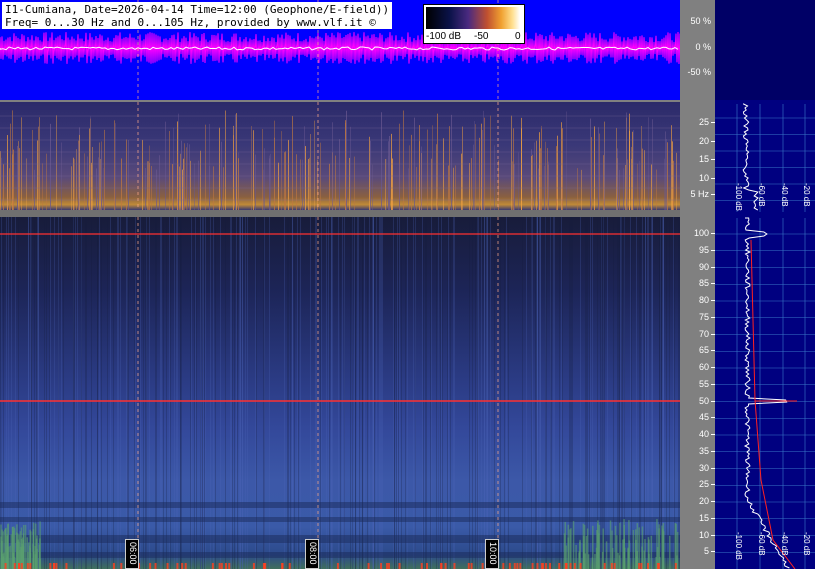 Image resolution: width=815 pixels, height=569 pixels. I want to click on time-marker-label: 10:00, so click(493, 553).